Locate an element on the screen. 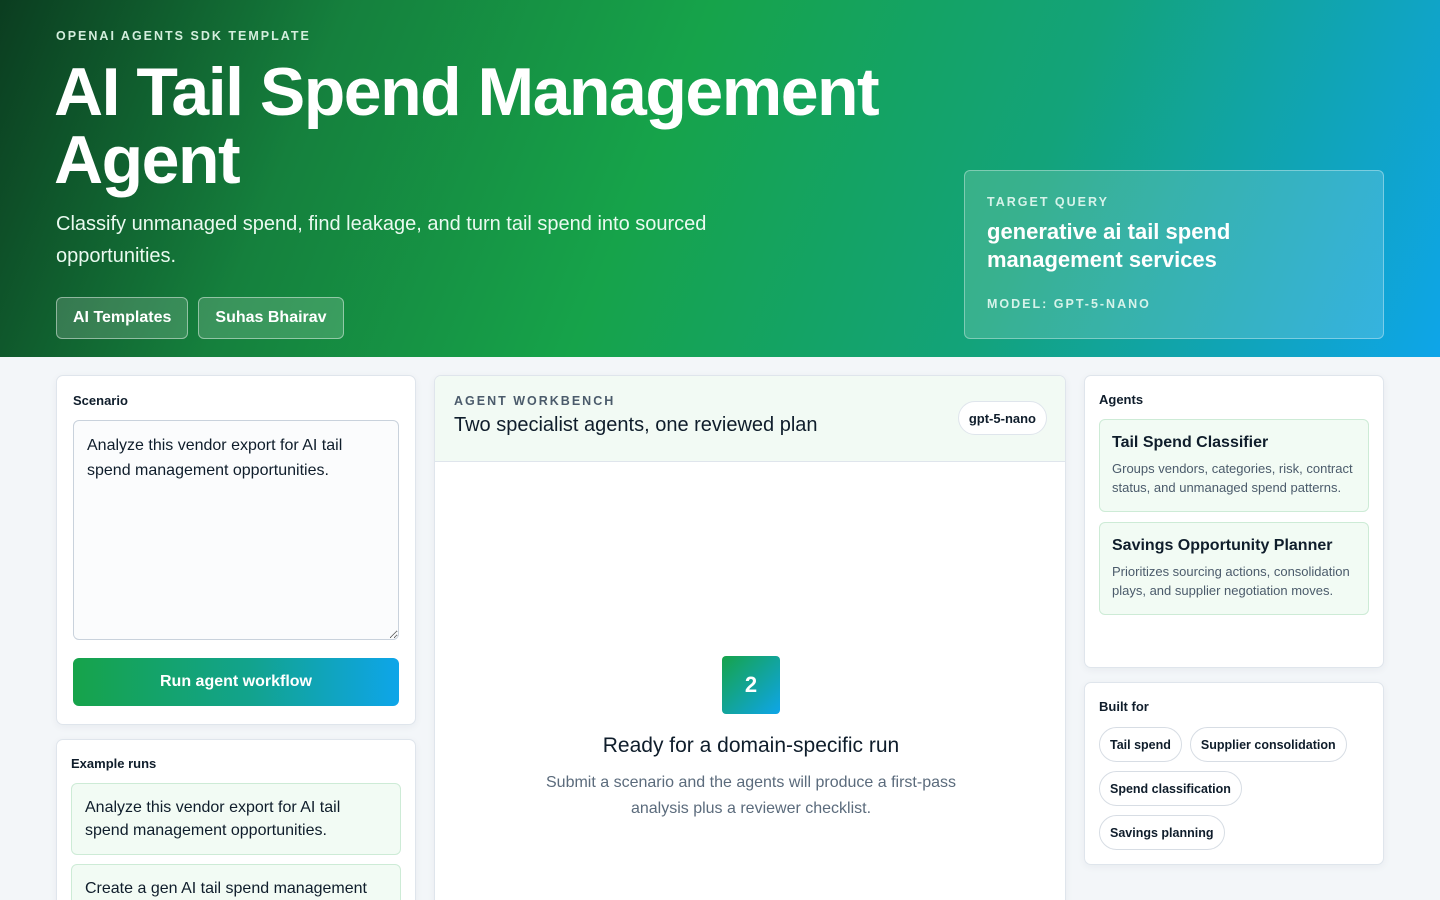 This screenshot has height=900, width=1440. scenario-panel: Scenario Run agent workflow is located at coordinates (236, 550).